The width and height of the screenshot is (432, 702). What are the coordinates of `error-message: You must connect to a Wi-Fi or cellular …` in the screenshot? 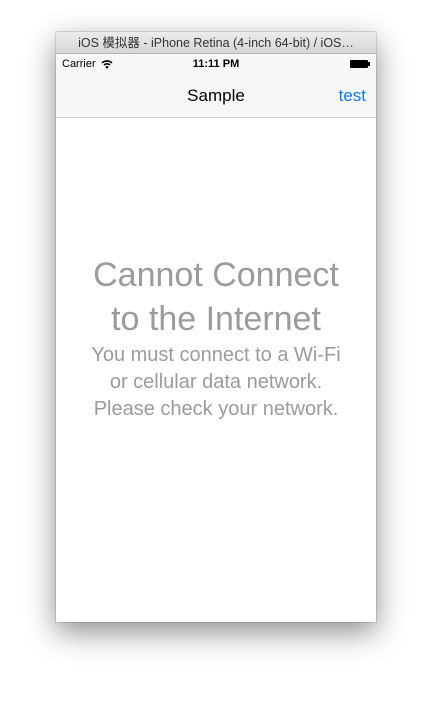 It's located at (216, 382).